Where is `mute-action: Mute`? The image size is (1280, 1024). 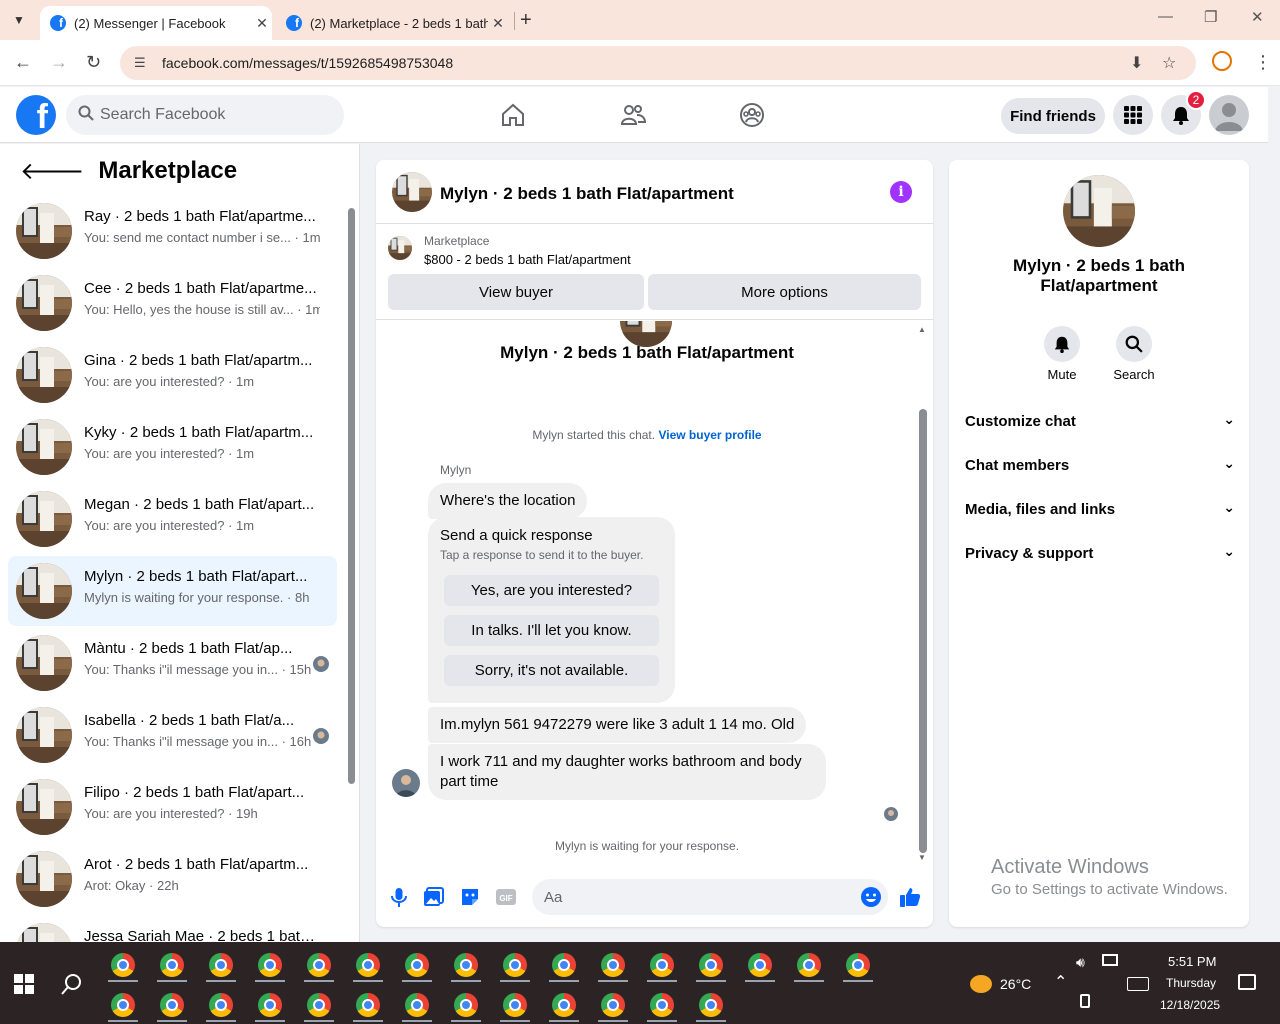 mute-action: Mute is located at coordinates (1062, 354).